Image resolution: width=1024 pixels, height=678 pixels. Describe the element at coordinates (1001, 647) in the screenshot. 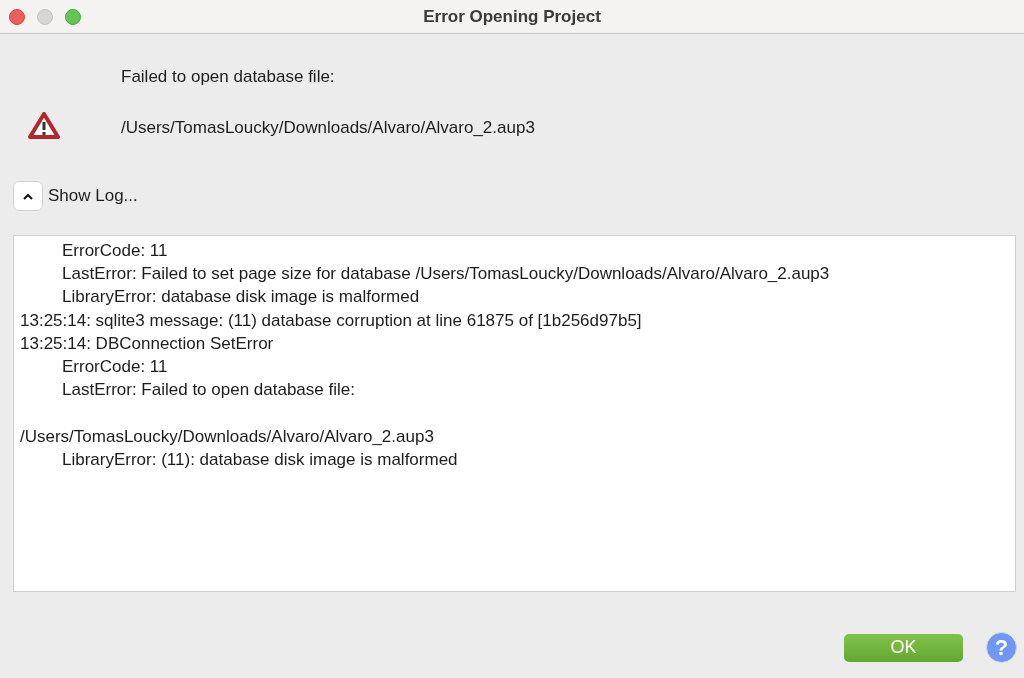

I see `help-button: ?` at that location.